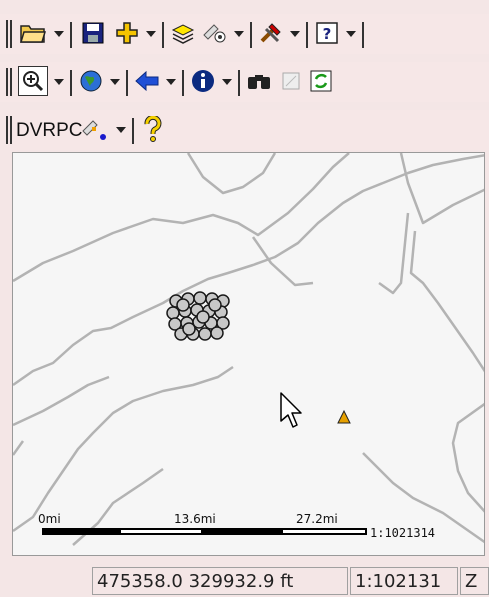  What do you see at coordinates (49, 519) in the screenshot?
I see `scale-tick-0: 0mi` at bounding box center [49, 519].